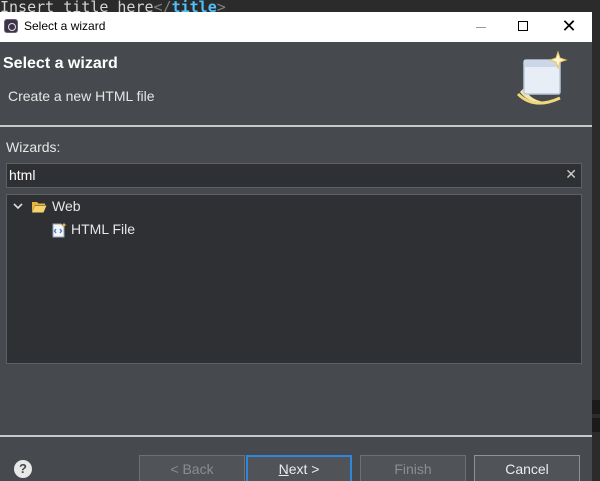  Describe the element at coordinates (304, 469) in the screenshot. I see `next-label: ext >` at that location.